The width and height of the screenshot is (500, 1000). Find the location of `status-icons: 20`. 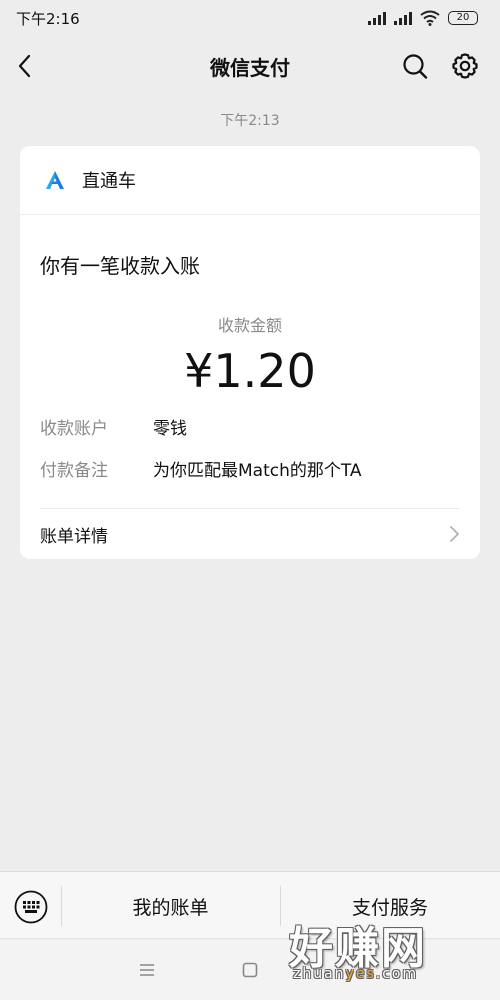

status-icons: 20 is located at coordinates (423, 18).